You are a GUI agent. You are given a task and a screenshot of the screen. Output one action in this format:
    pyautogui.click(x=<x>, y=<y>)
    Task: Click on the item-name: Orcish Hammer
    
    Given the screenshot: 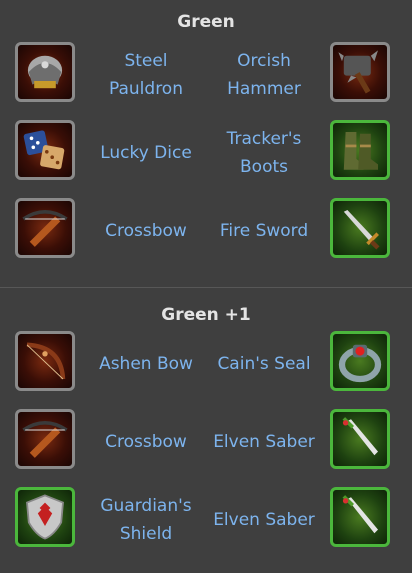 What is the action you would take?
    pyautogui.click(x=264, y=75)
    